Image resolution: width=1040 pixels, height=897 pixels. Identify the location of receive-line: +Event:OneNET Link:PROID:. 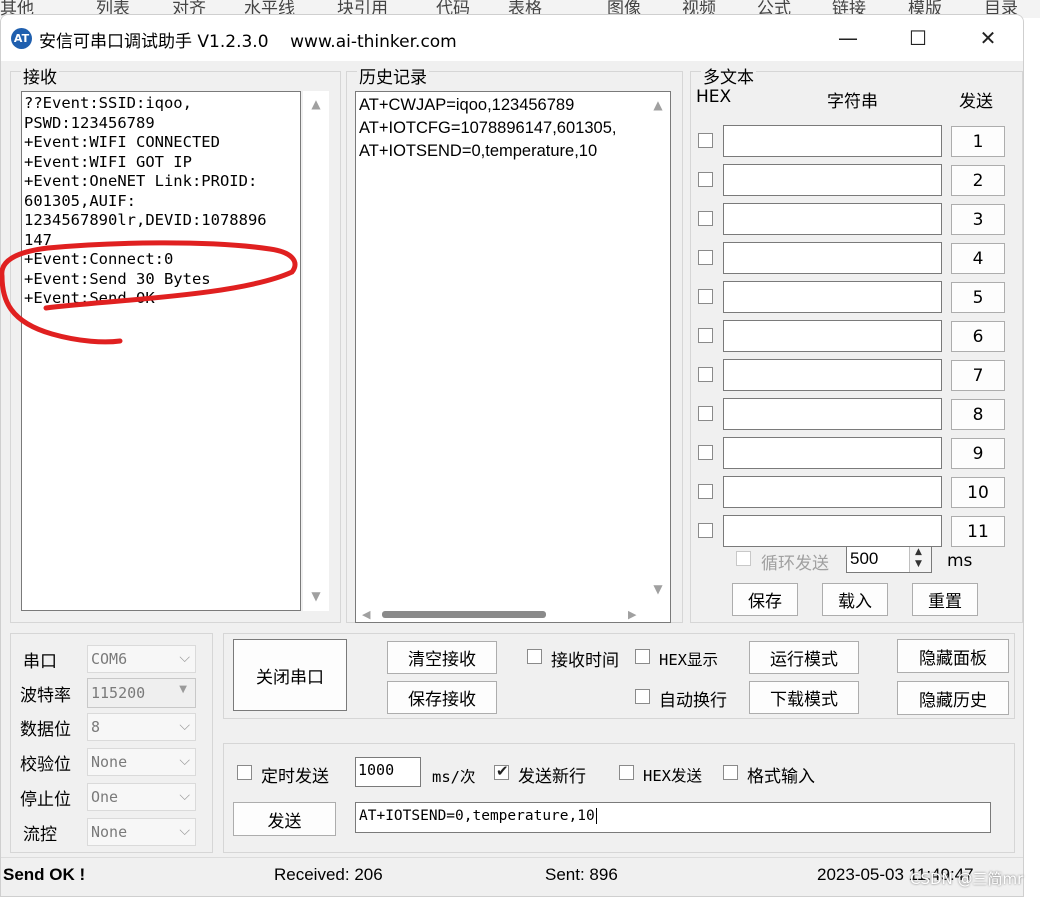
(141, 181).